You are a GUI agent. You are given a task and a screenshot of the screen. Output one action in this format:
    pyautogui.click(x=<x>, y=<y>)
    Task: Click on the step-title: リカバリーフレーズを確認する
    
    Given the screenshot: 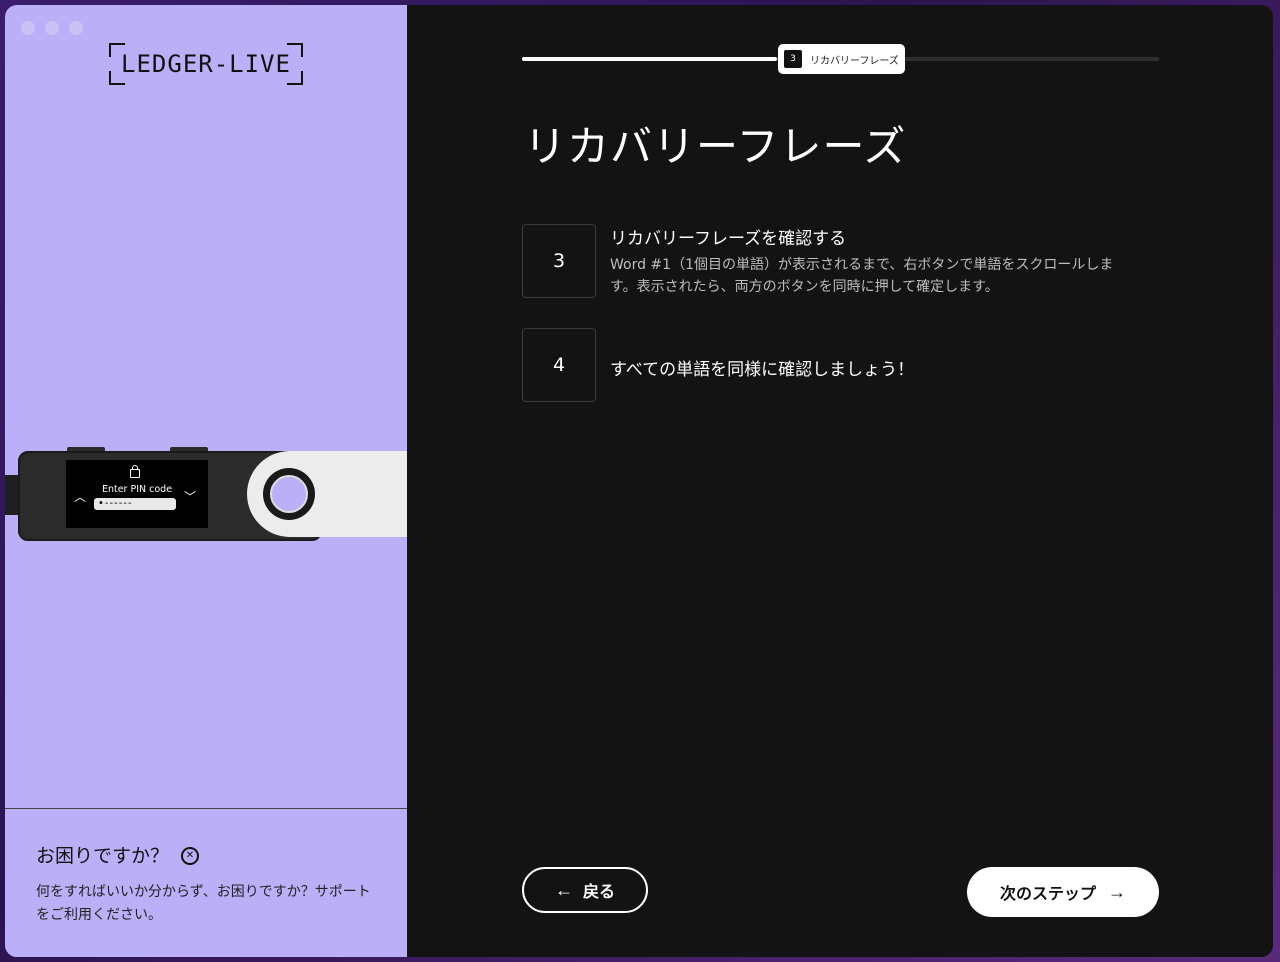 What is the action you would take?
    pyautogui.click(x=728, y=239)
    